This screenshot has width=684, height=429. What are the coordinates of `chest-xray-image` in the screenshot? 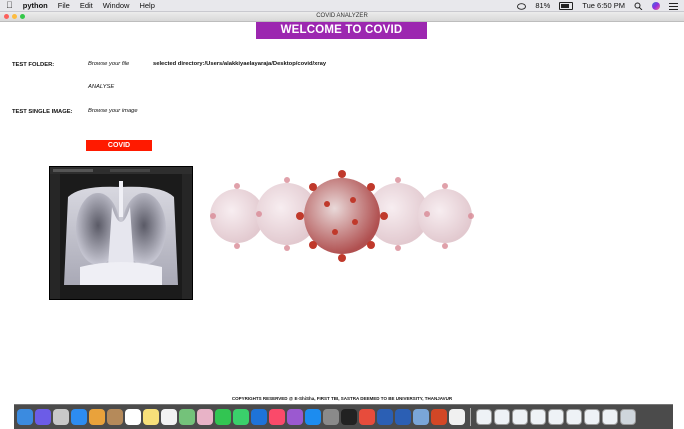 It's located at (121, 233).